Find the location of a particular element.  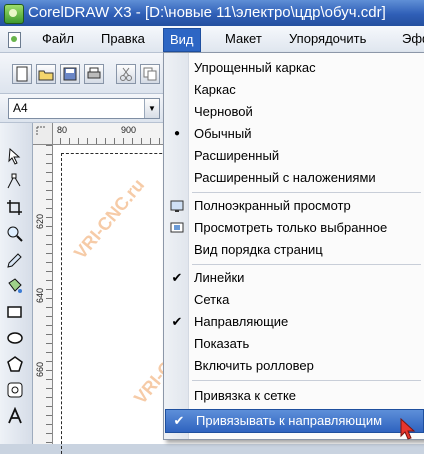

menu-item-label: Полноэкранный просмотр is located at coordinates (272, 205).